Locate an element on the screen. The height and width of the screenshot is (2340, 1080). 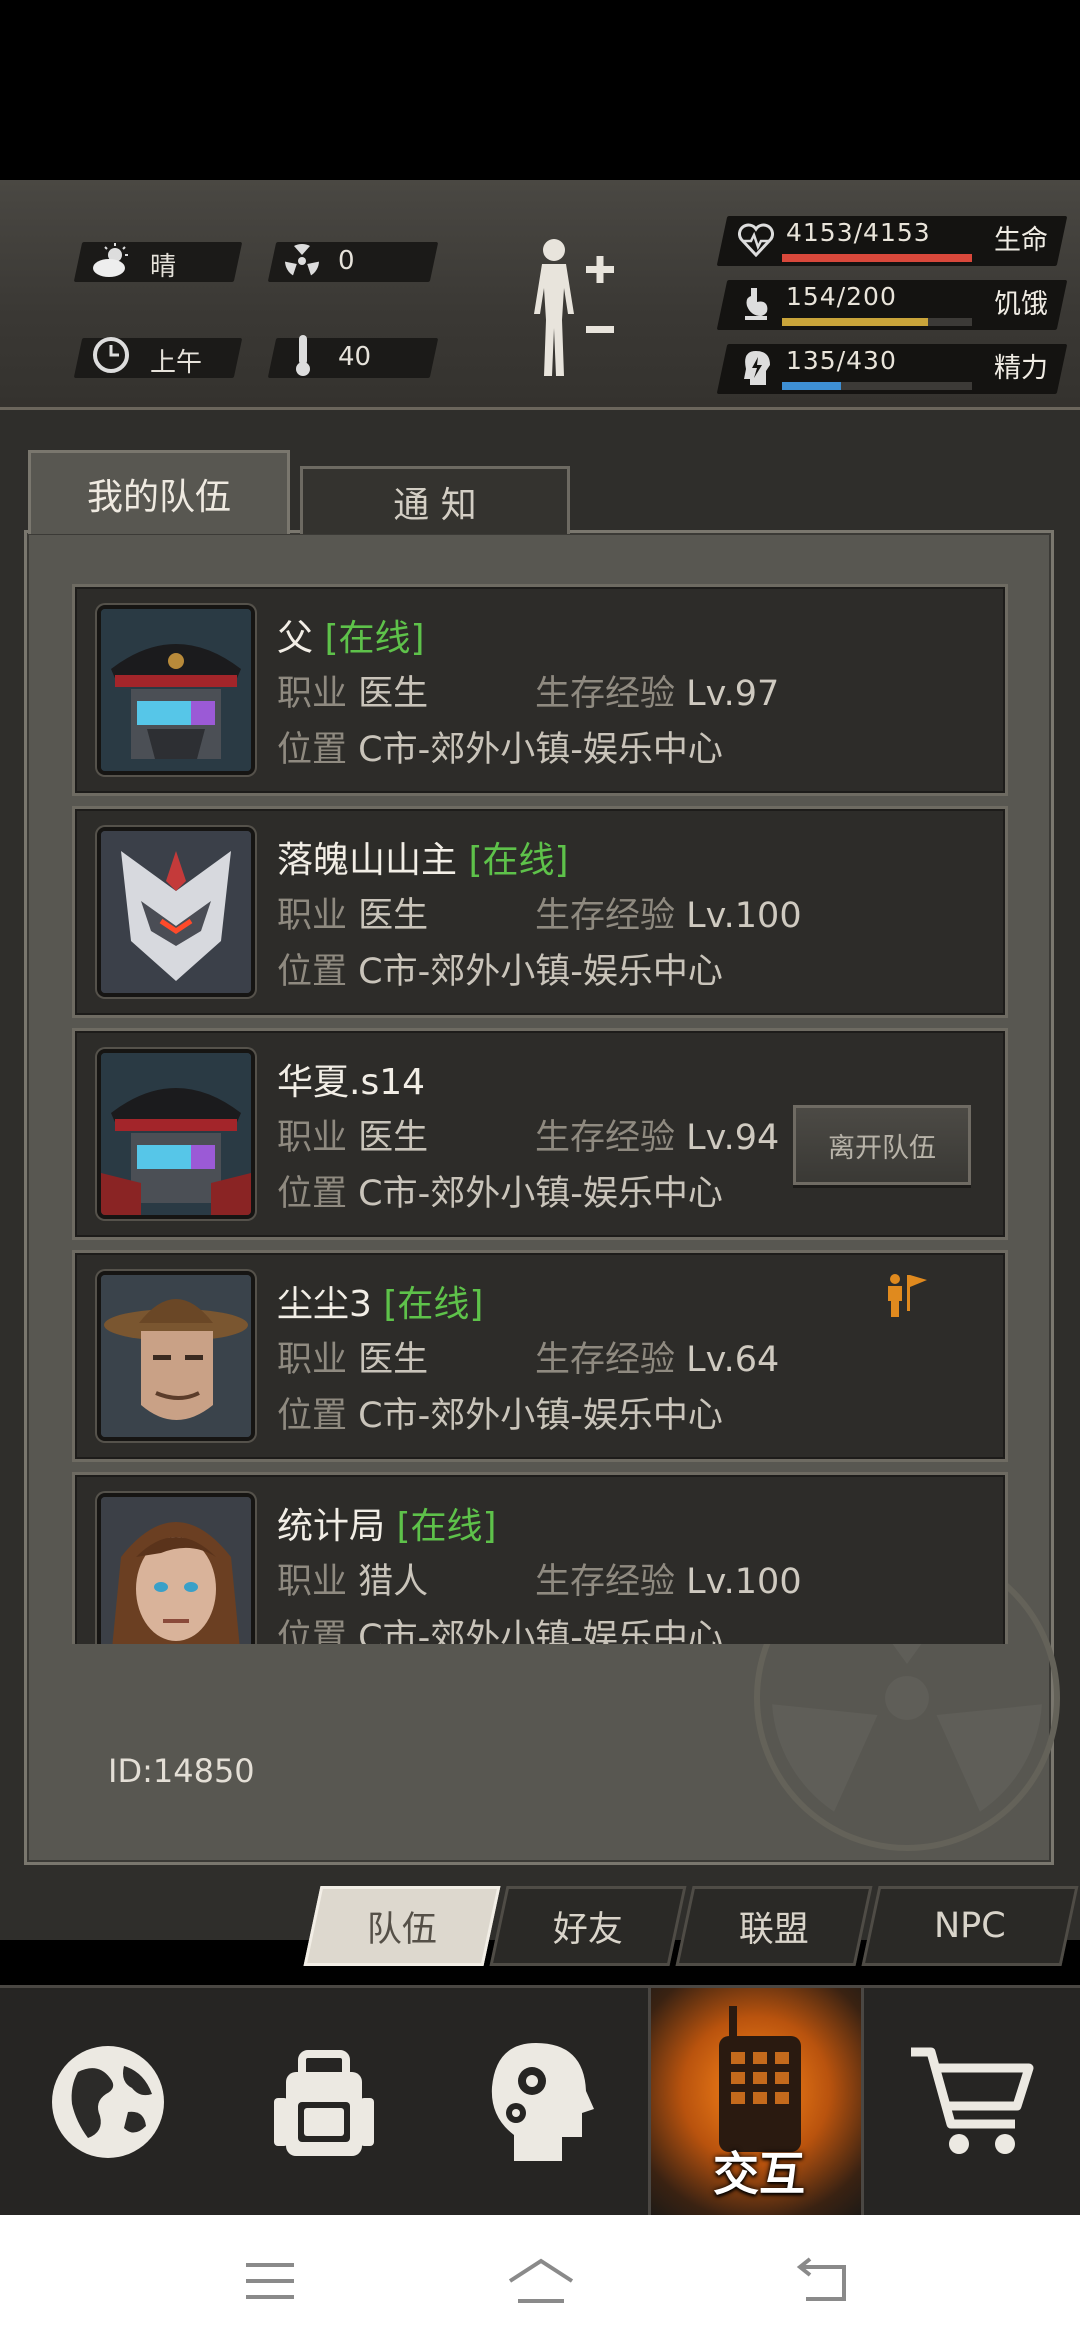
team-leader-flag-icon is located at coordinates (908, 1294).